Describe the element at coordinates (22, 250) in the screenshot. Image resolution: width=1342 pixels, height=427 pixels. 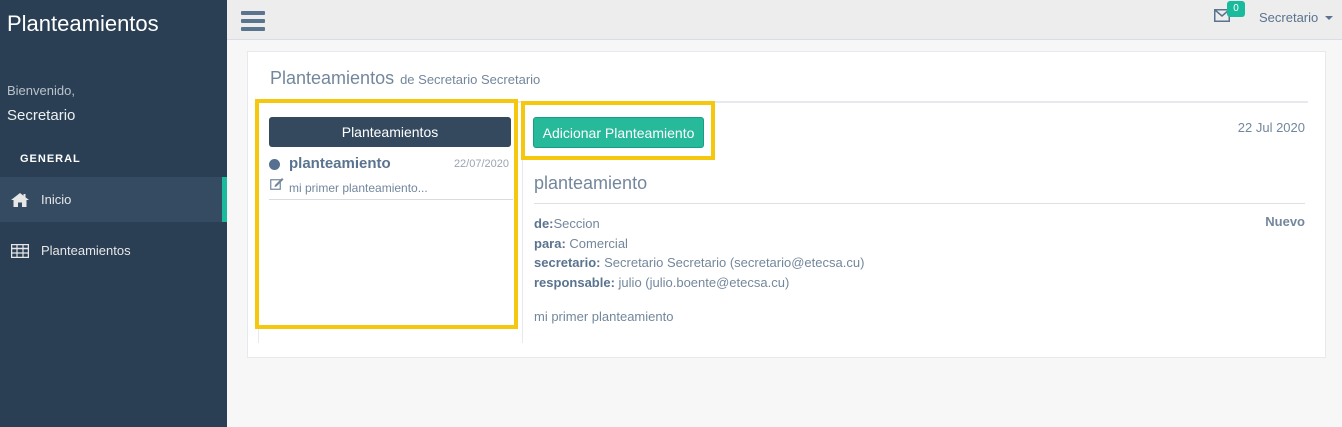
I see `table-icon` at that location.